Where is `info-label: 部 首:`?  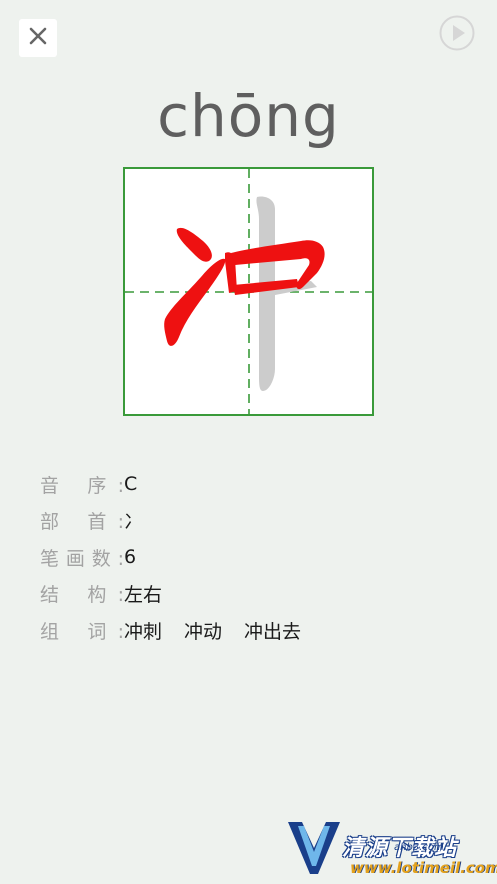
info-label: 部 首: is located at coordinates (82, 522).